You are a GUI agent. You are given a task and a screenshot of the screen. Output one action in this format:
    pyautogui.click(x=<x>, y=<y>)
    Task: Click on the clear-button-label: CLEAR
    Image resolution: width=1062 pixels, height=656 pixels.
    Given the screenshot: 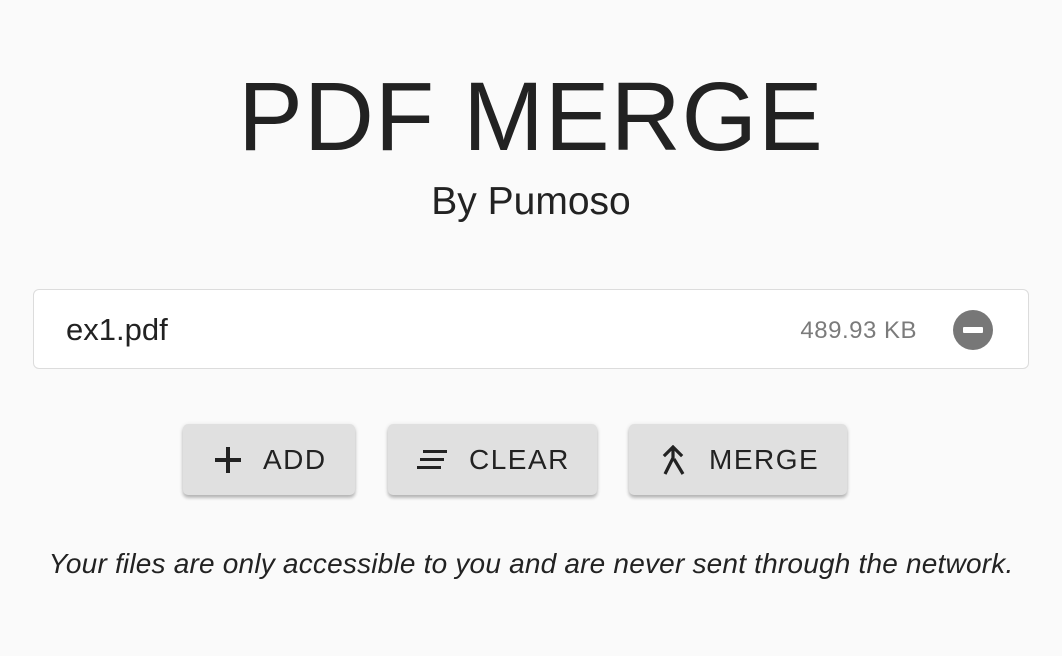 What is the action you would take?
    pyautogui.click(x=519, y=459)
    